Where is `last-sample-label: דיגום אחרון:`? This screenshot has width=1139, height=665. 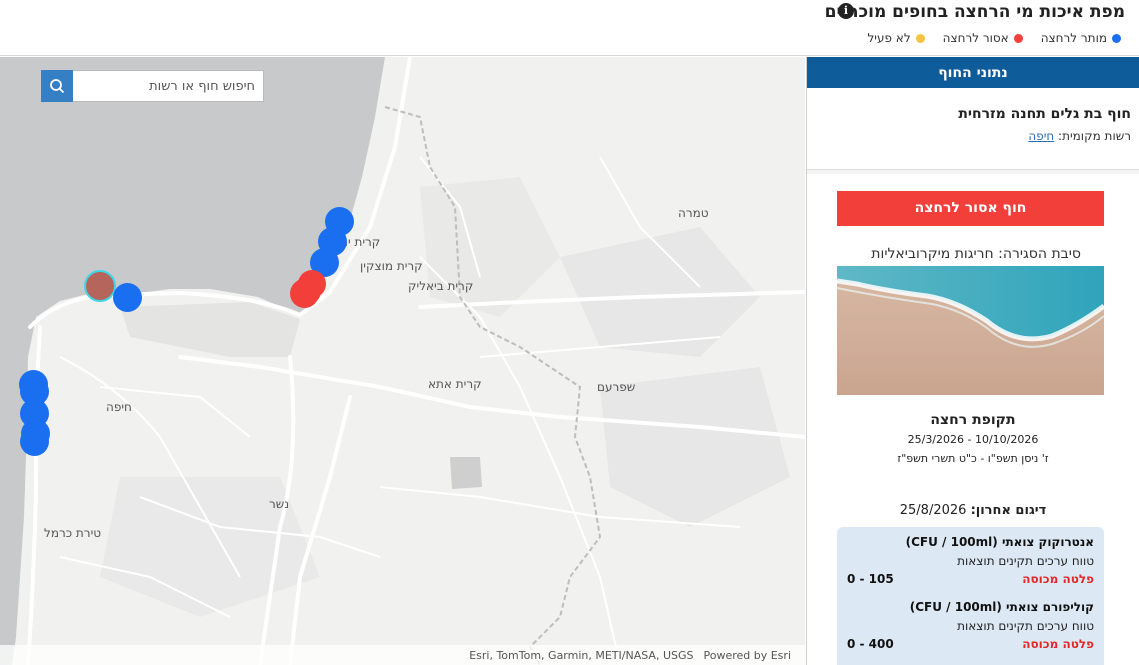
last-sample-label: דיגום אחרון: is located at coordinates (1008, 510).